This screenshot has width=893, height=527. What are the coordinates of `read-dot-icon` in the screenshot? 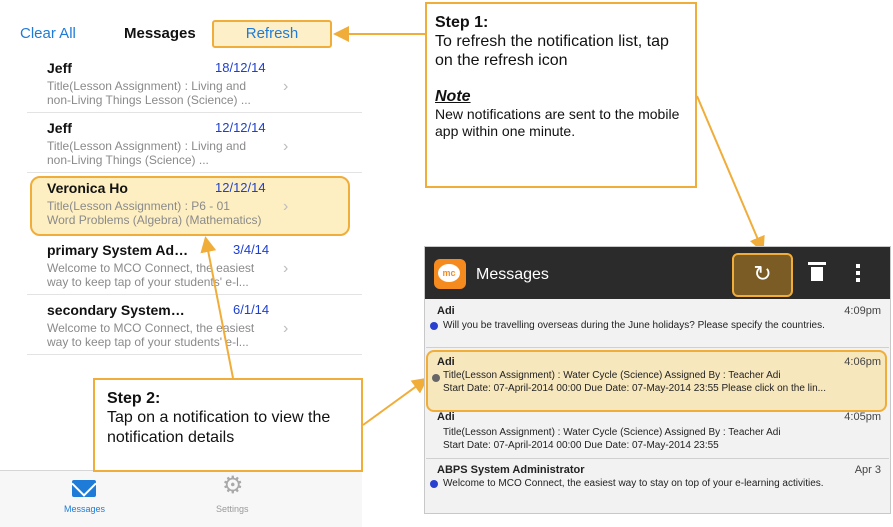 It's located at (436, 378).